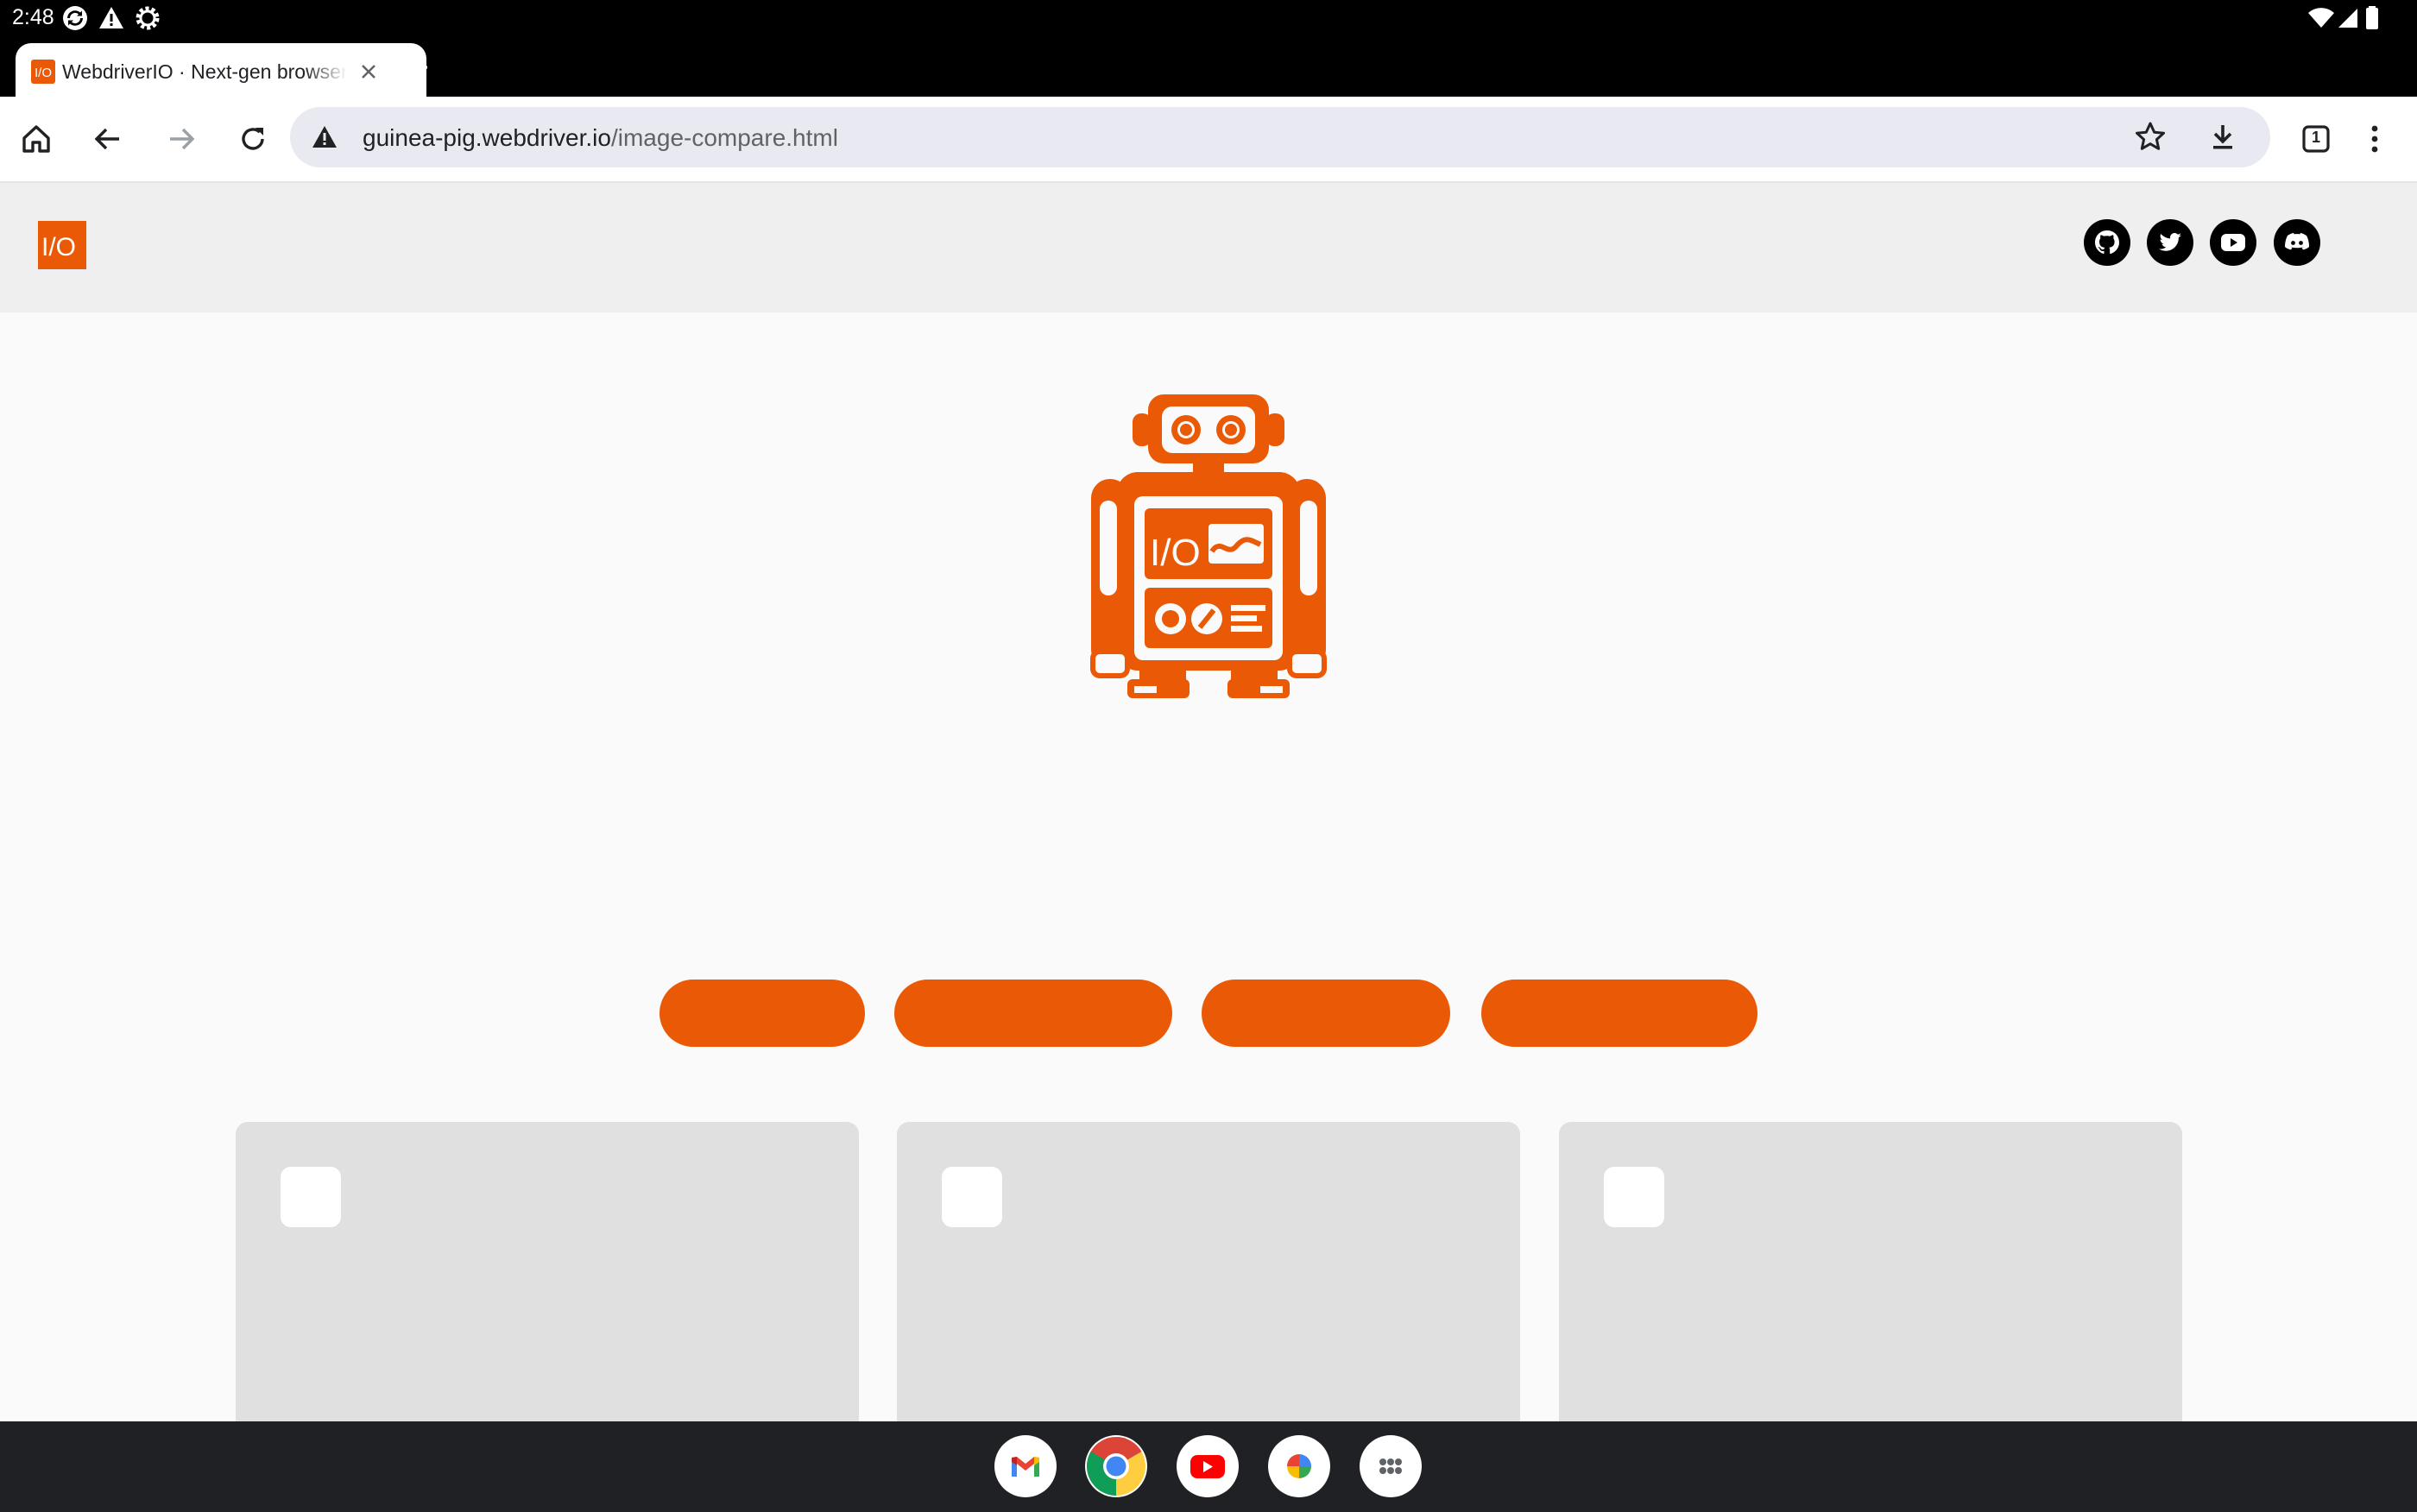 This screenshot has width=2417, height=1512. I want to click on bookmark-star-icon, so click(2150, 137).